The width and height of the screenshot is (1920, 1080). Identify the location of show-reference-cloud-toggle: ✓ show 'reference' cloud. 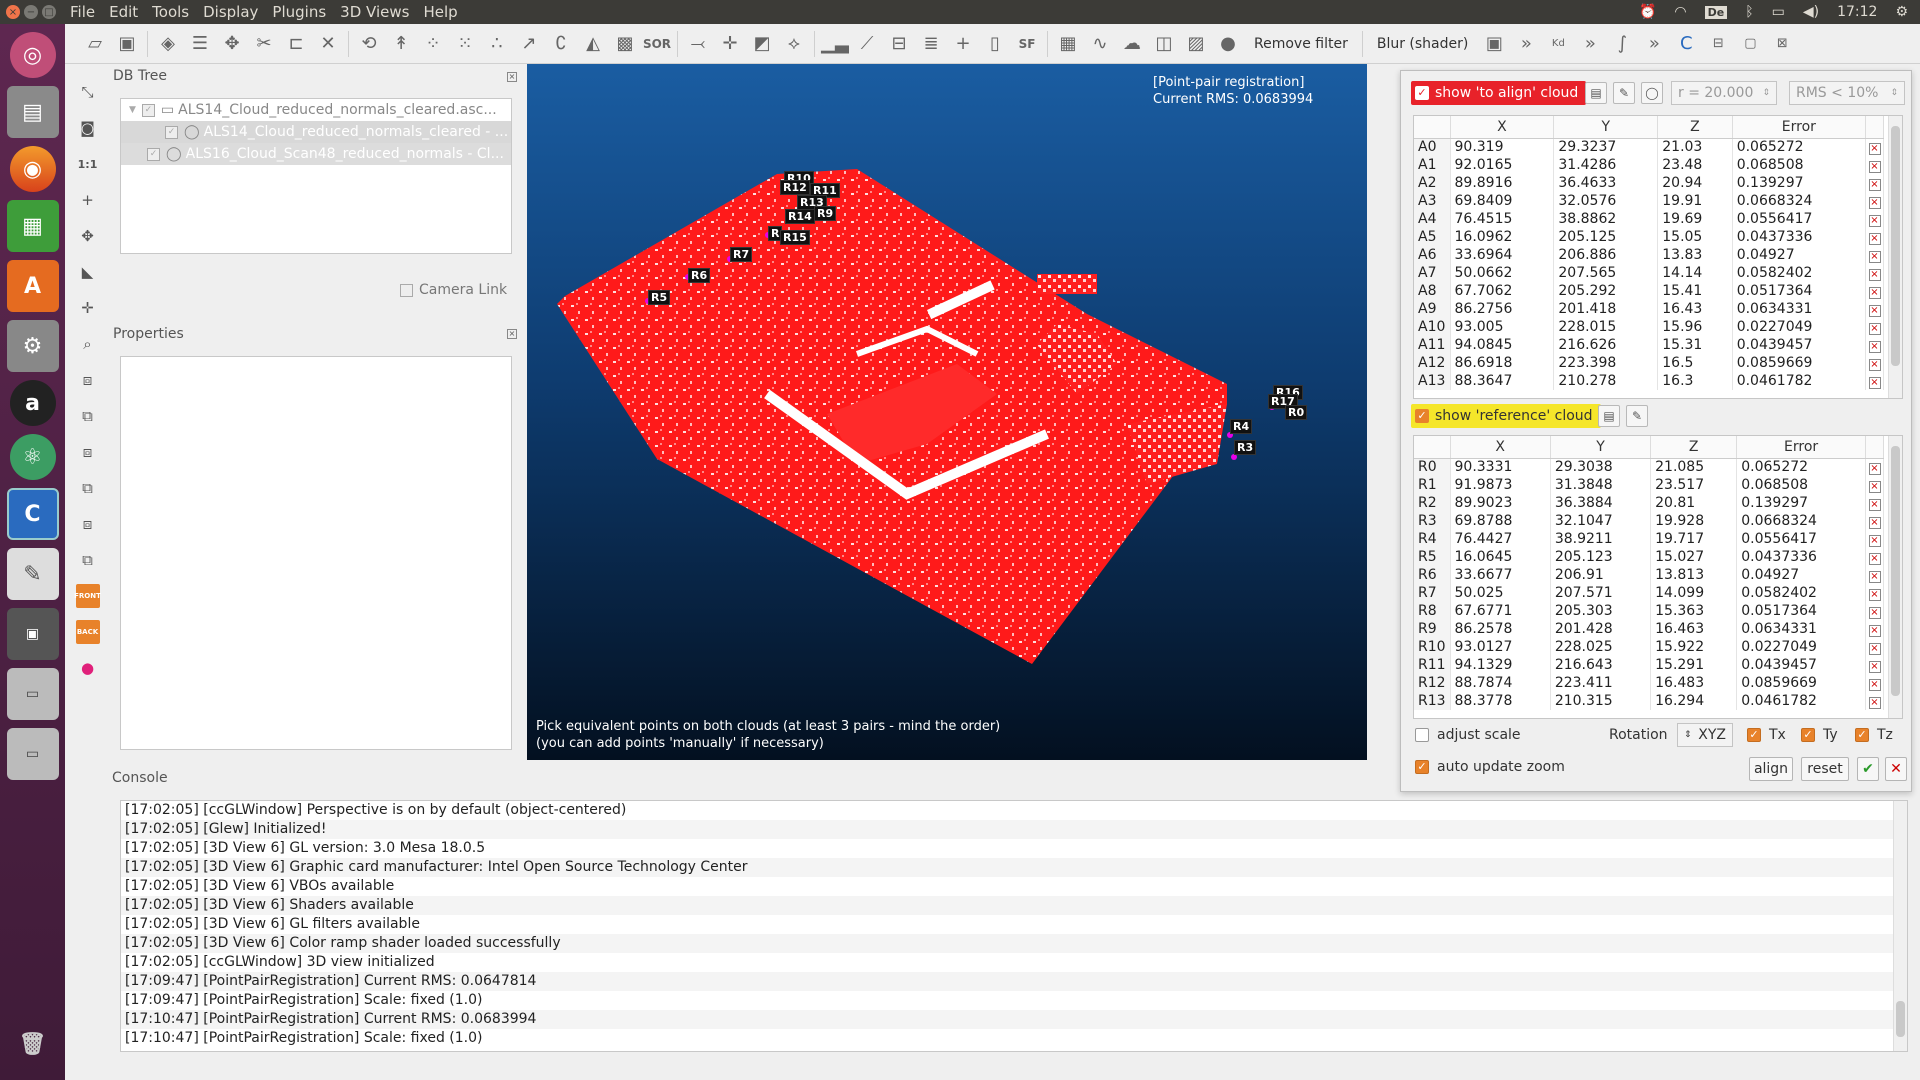
(1506, 416).